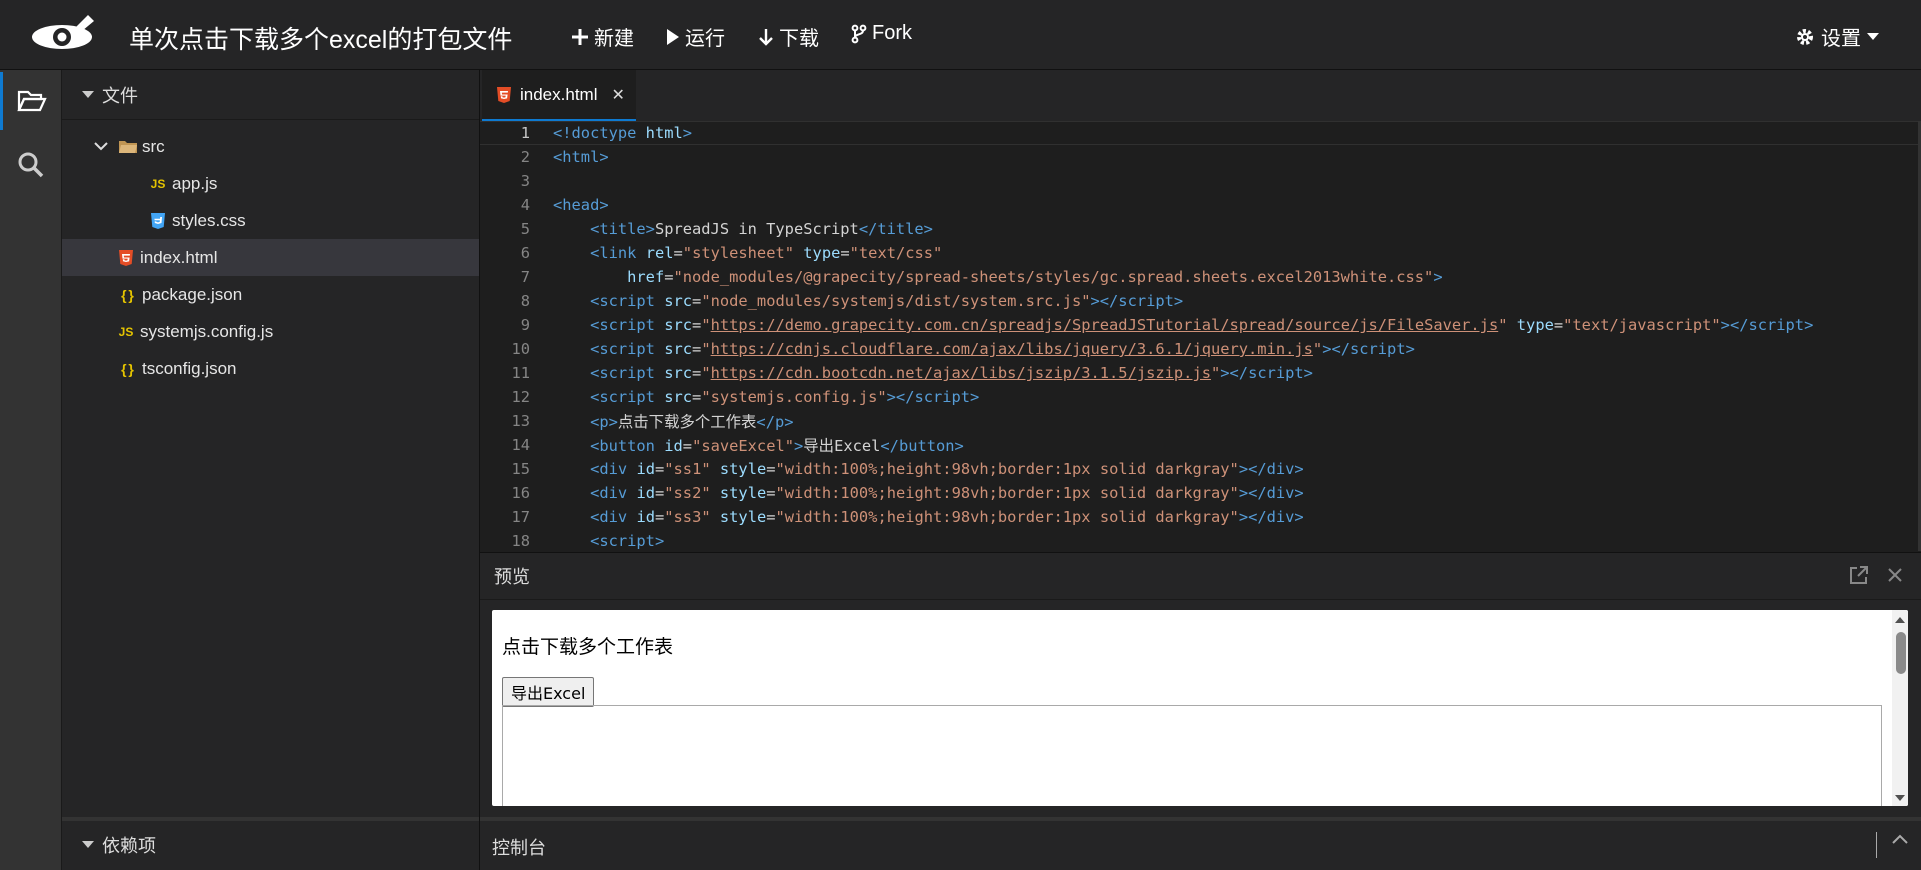 The width and height of the screenshot is (1921, 870). I want to click on code-token: "systemjs.config.js", so click(794, 397).